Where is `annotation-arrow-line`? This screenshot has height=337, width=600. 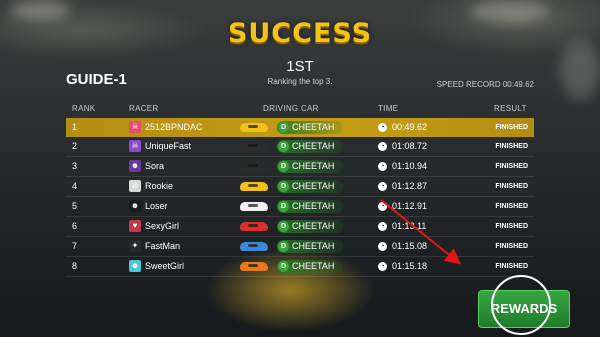
annotation-arrow-line is located at coordinates (421, 232).